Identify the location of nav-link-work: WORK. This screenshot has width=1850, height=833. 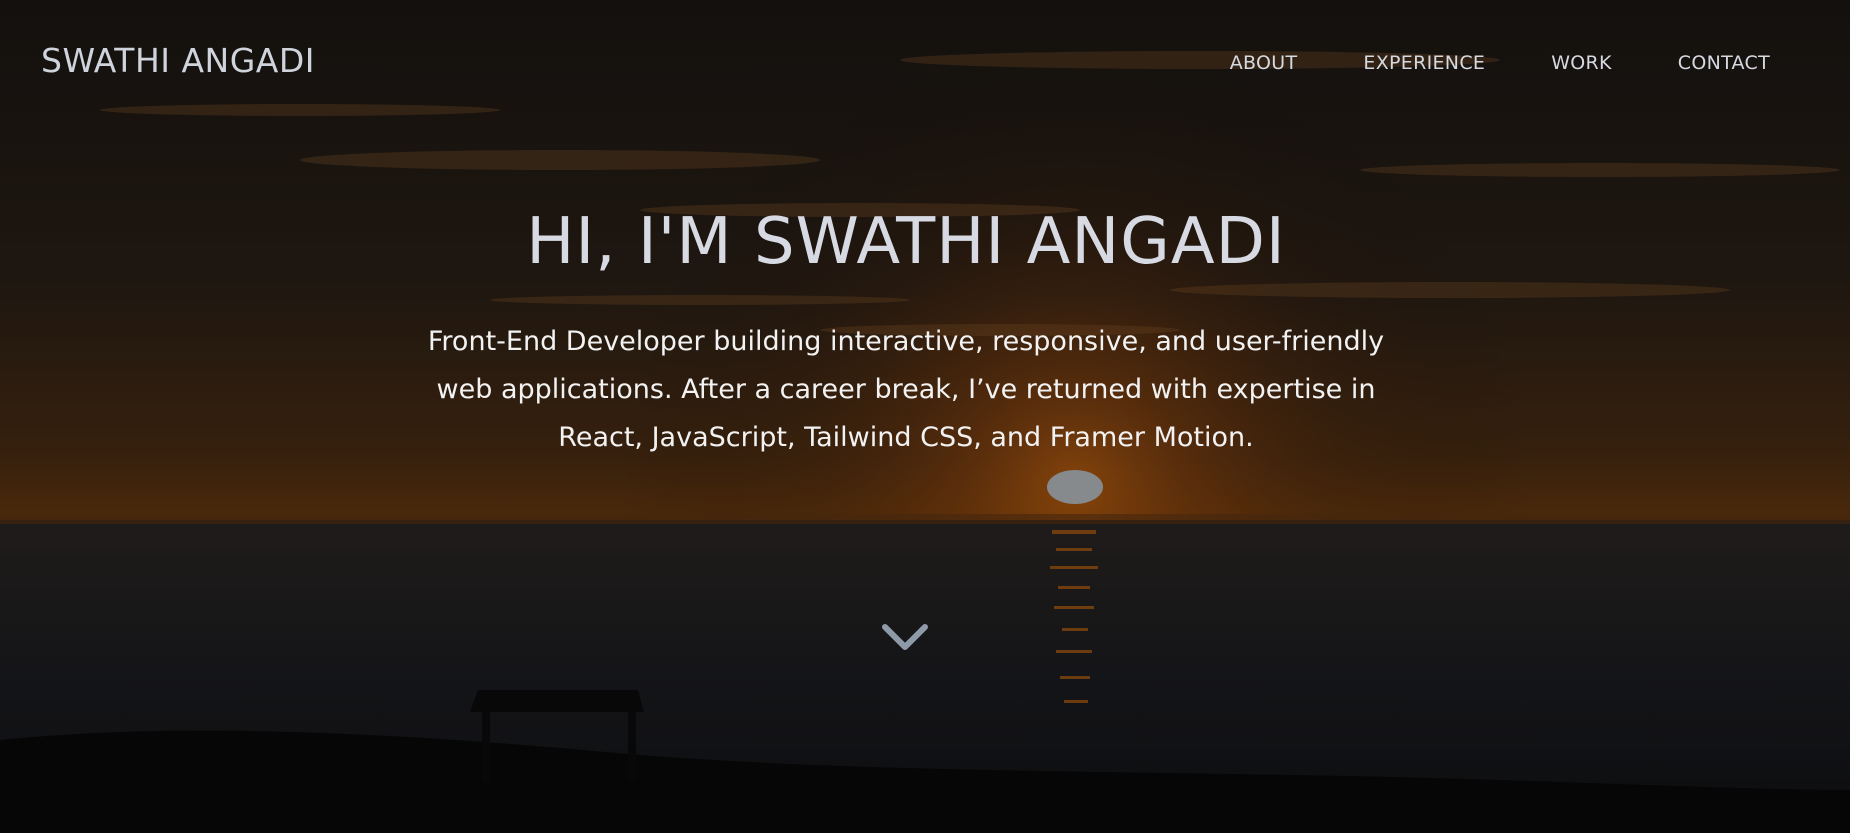
(1581, 63).